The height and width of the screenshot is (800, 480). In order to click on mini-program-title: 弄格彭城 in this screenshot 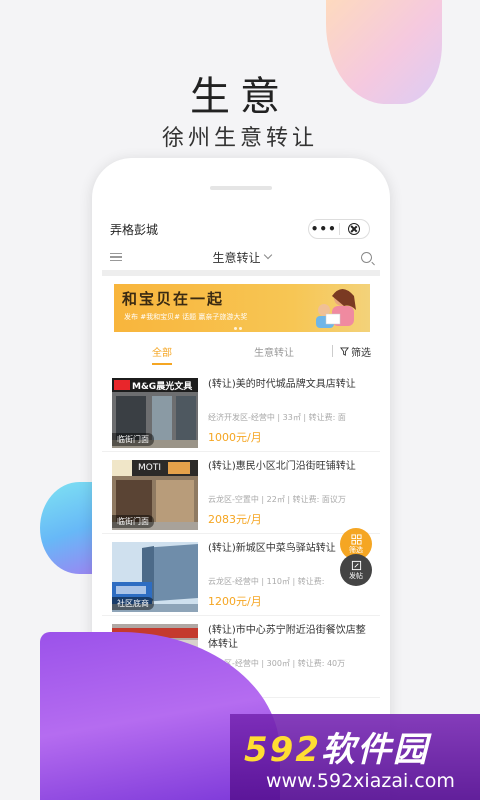, I will do `click(134, 229)`.